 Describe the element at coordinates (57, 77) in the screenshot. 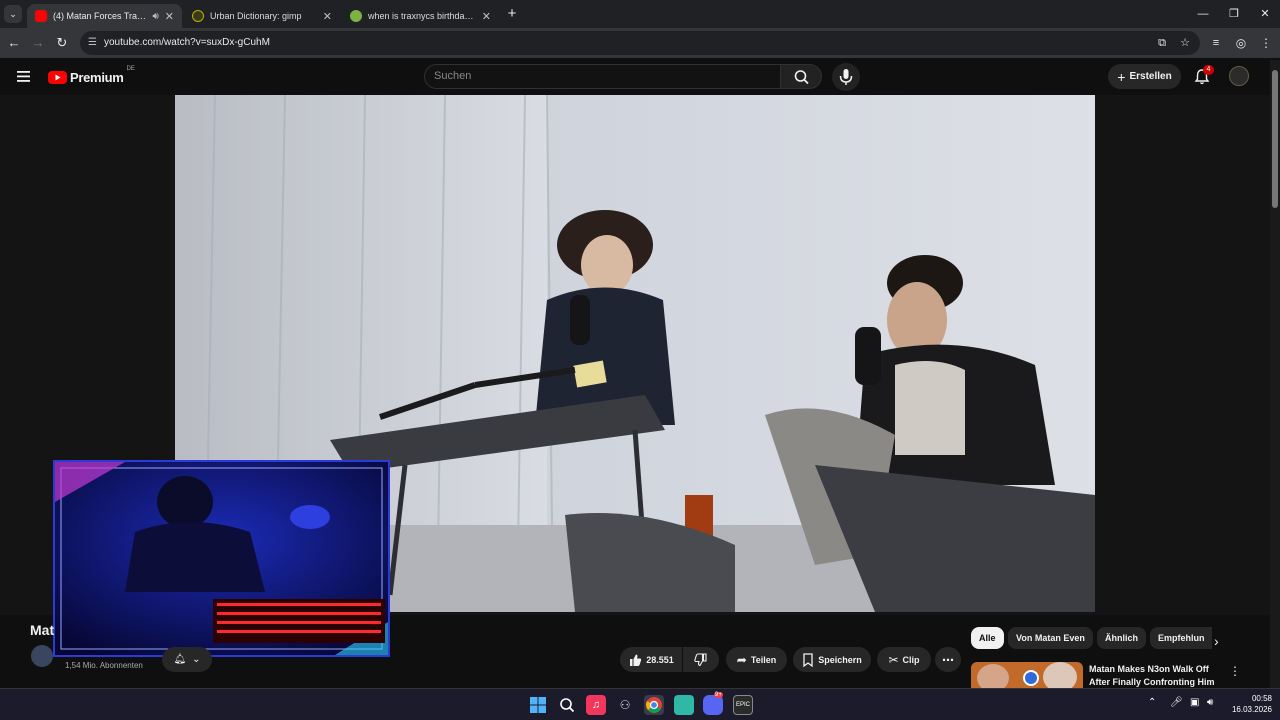

I see `youtube-play-logo-icon` at that location.